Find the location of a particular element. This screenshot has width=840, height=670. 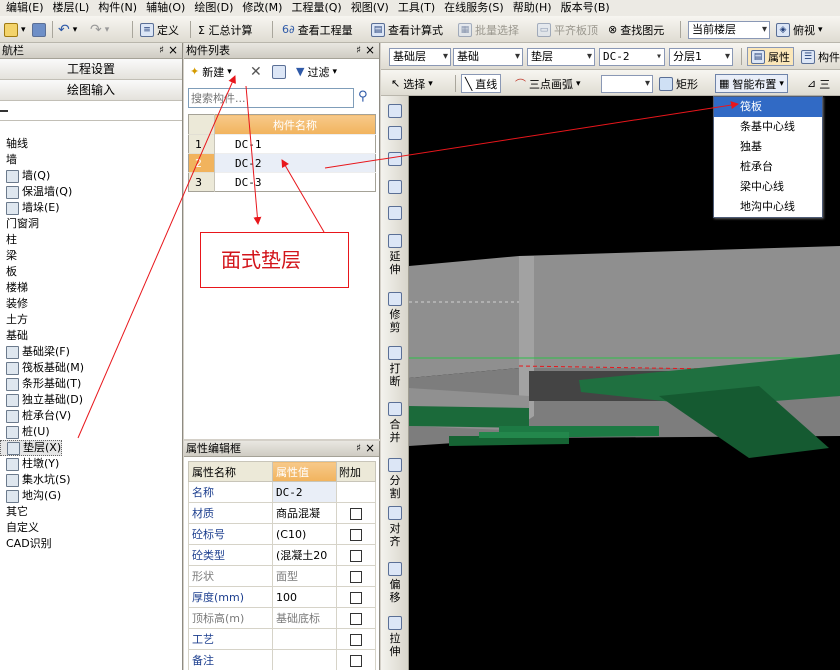

smart-layout-item: 梁中心线 is located at coordinates (768, 187).